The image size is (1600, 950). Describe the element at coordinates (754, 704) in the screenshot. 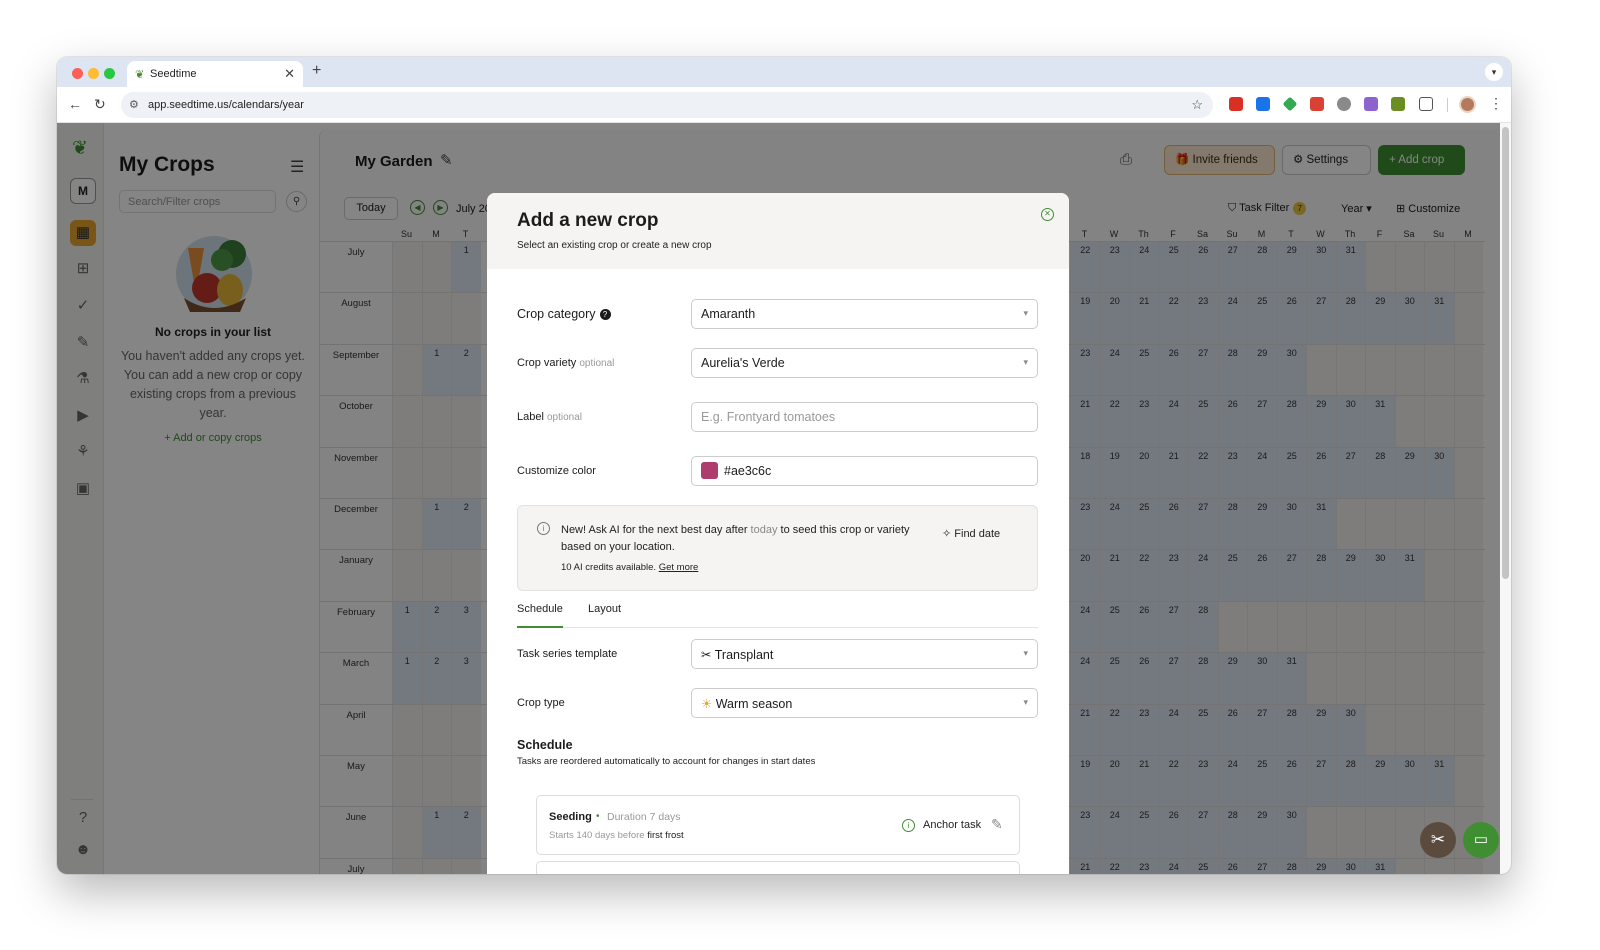

I see `crop-type-value: Warm season` at that location.